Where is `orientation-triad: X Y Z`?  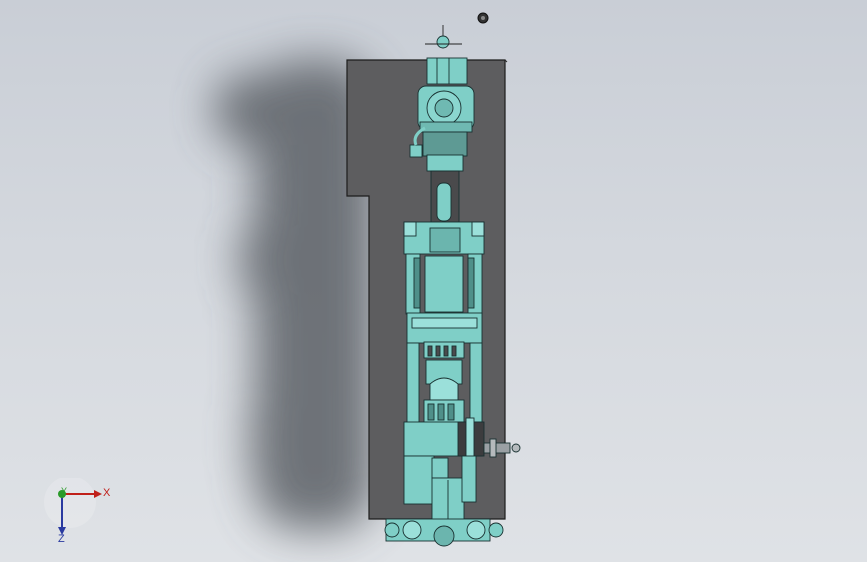
orientation-triad: X Y Z is located at coordinates (85, 513).